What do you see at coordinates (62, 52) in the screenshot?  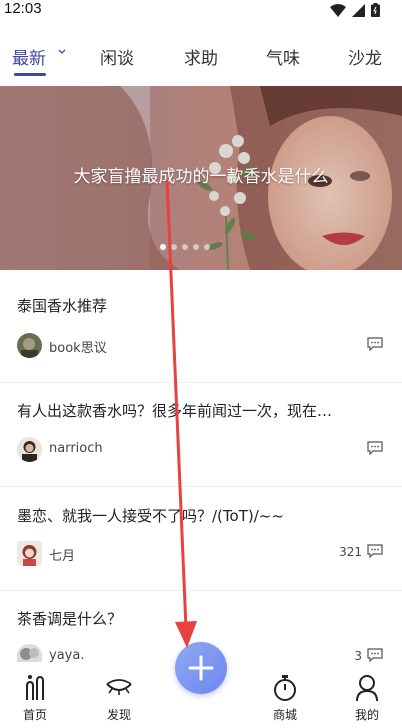 I see `chevron-down-icon` at bounding box center [62, 52].